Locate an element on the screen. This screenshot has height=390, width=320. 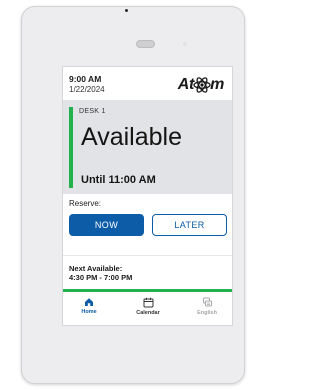
nav-item-english: English is located at coordinates (207, 306).